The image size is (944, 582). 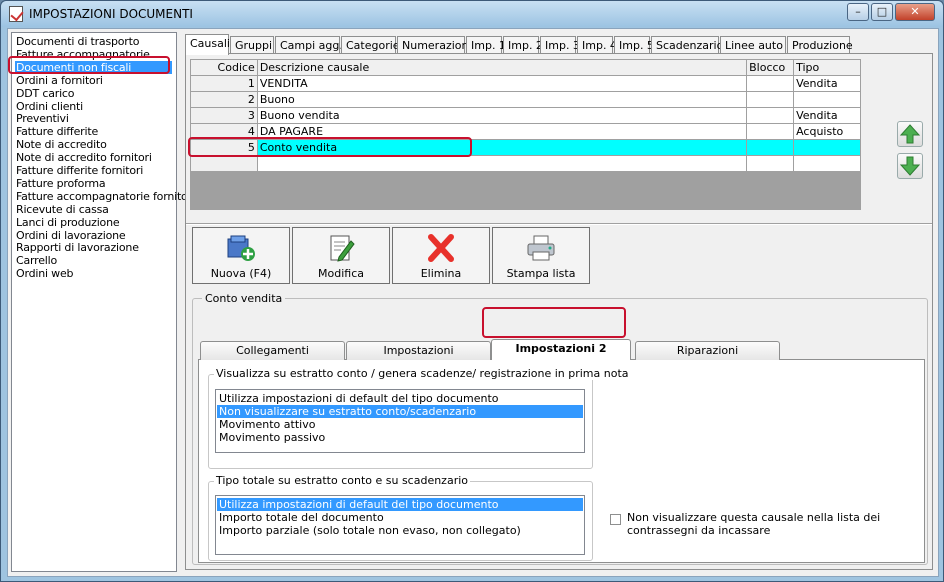 I want to click on inner-tab-riparazioni: Riparazioni, so click(x=707, y=350).